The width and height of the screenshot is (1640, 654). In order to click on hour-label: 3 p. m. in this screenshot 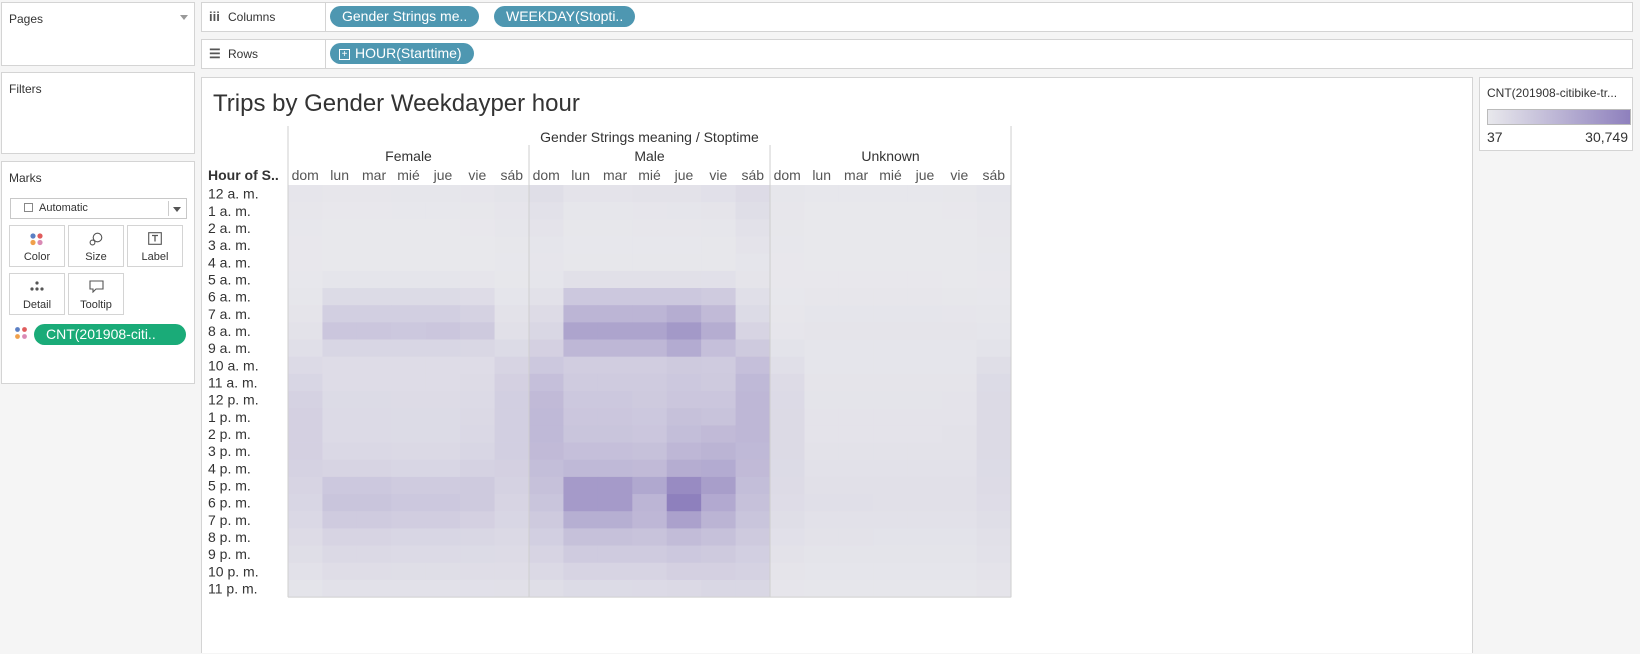, I will do `click(229, 451)`.